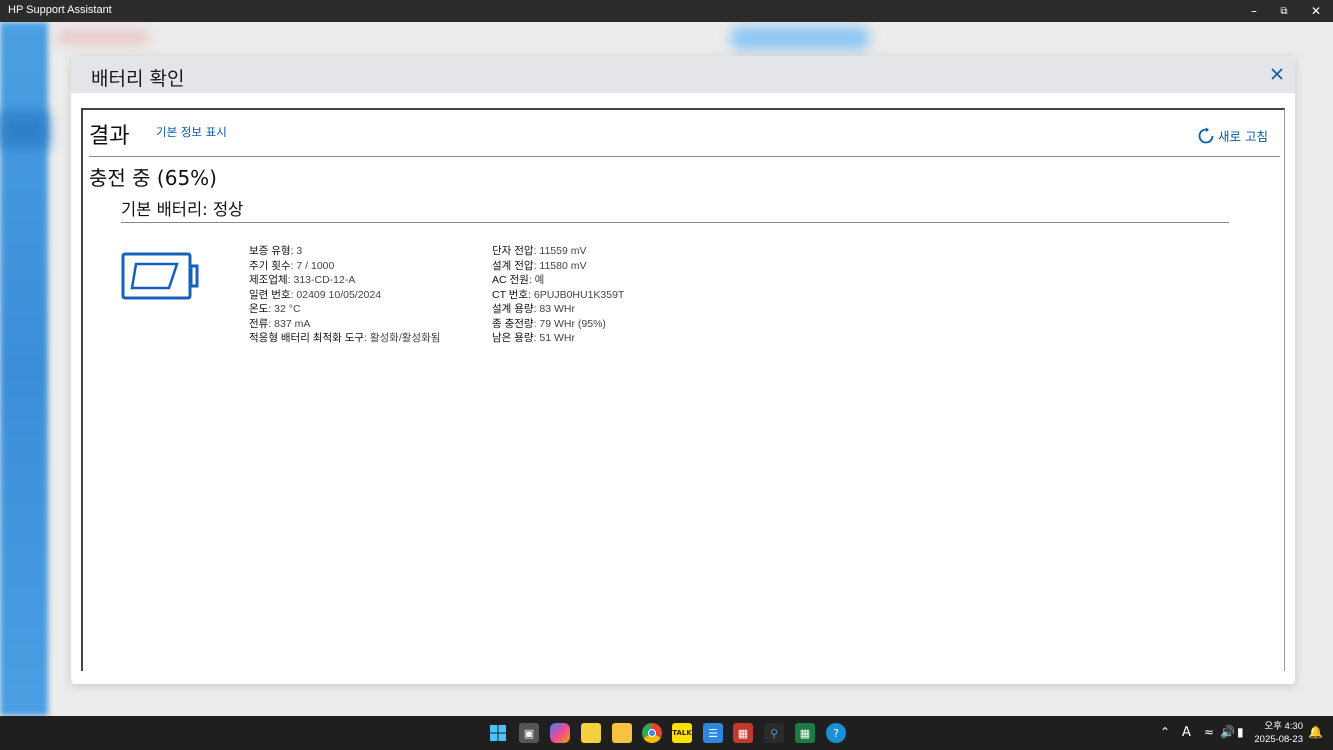 This screenshot has width=1333, height=750. I want to click on battery-tray-icon: ▮, so click(1240, 732).